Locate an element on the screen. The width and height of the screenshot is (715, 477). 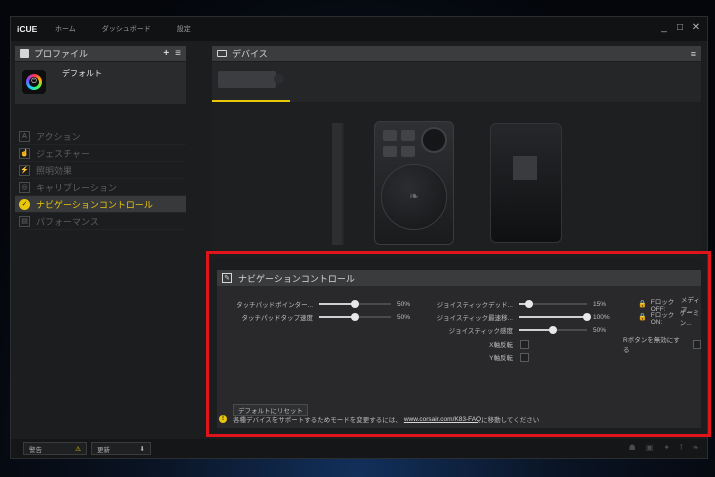
maximize-button: □ is located at coordinates (680, 28).